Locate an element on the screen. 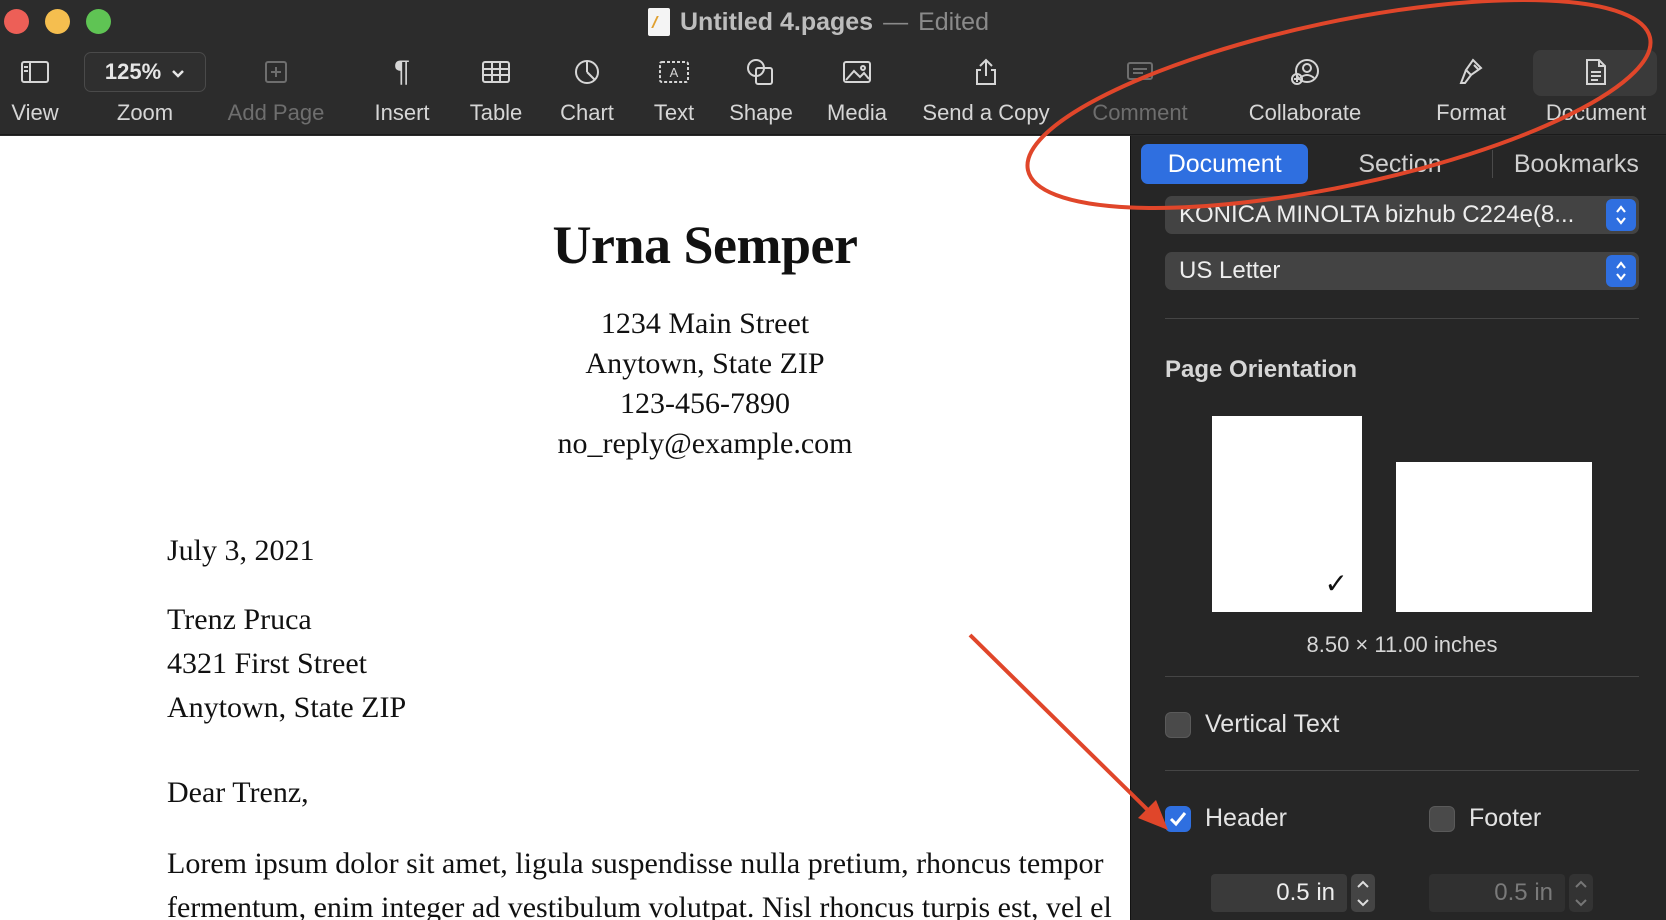  letter-date: July 3, 2021 is located at coordinates (241, 551).